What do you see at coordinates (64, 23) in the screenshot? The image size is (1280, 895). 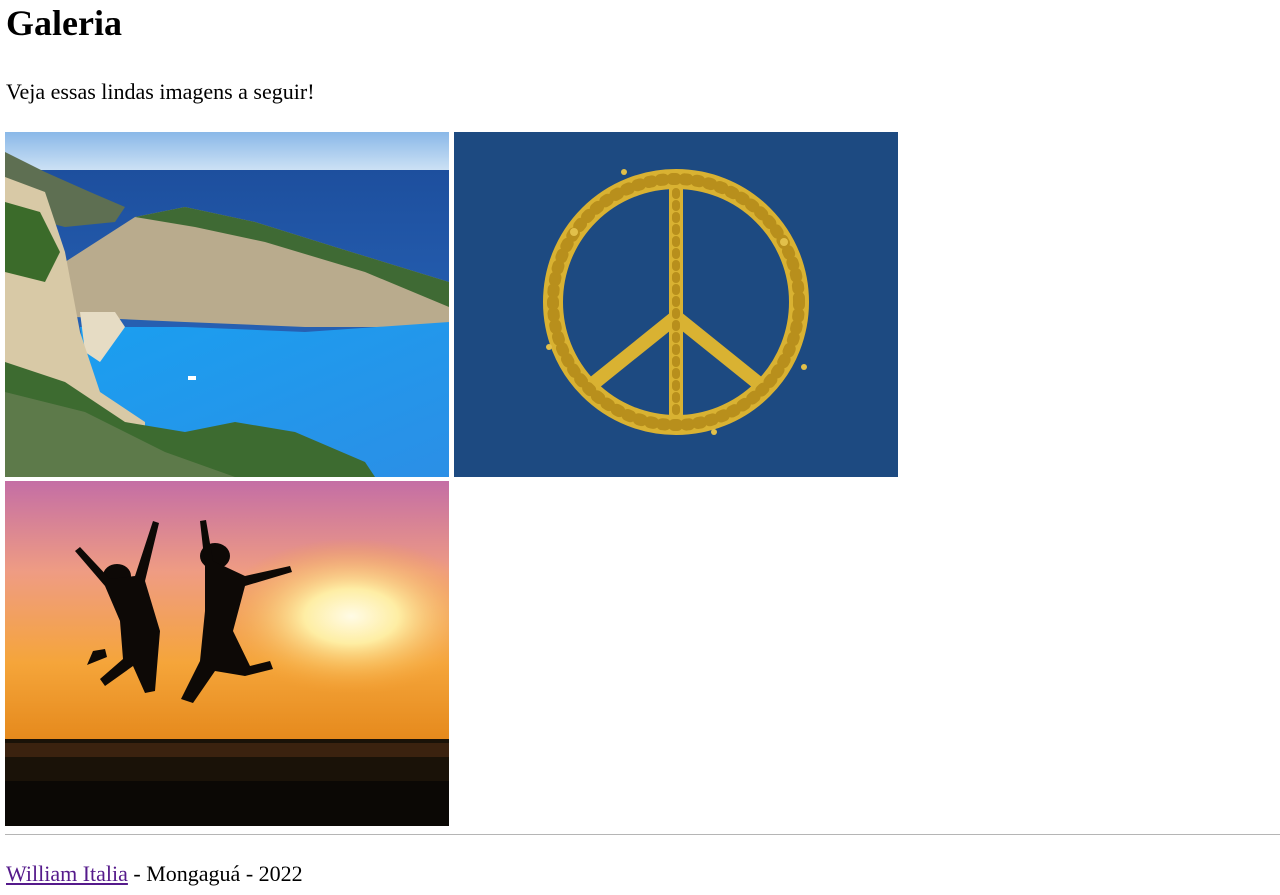 I see `page-title: Galeria` at bounding box center [64, 23].